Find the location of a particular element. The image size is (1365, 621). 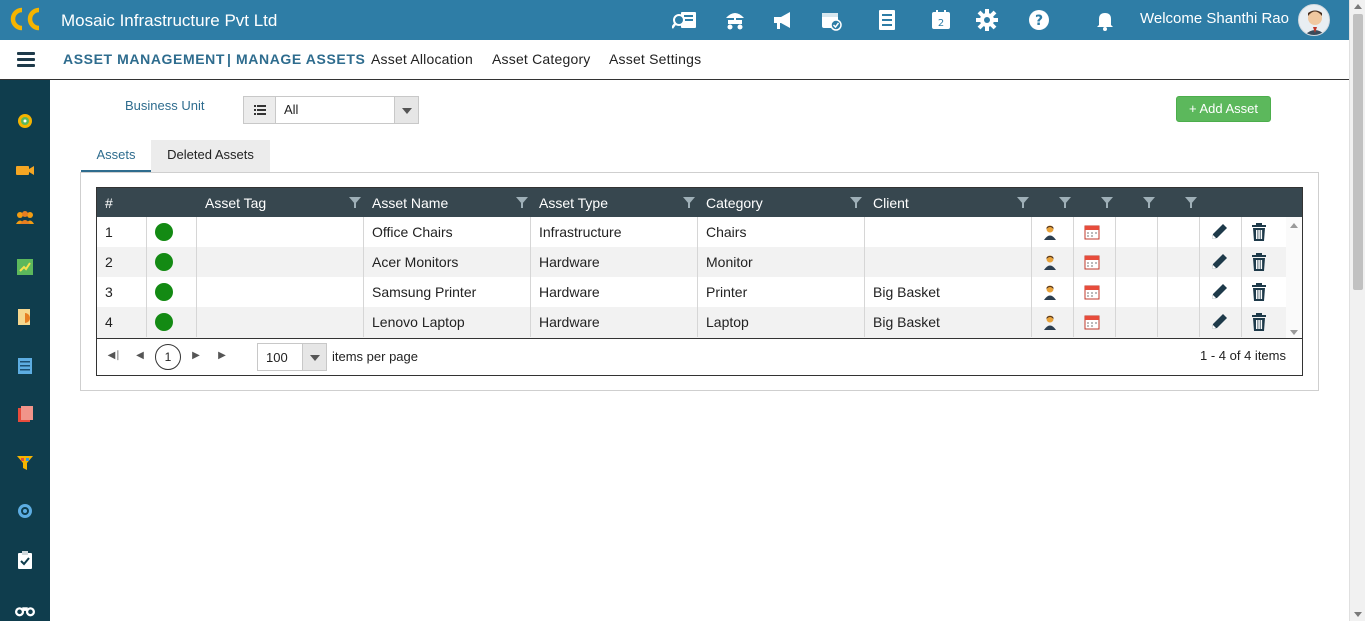

nav-asset-settings: Asset Settings is located at coordinates (655, 59).